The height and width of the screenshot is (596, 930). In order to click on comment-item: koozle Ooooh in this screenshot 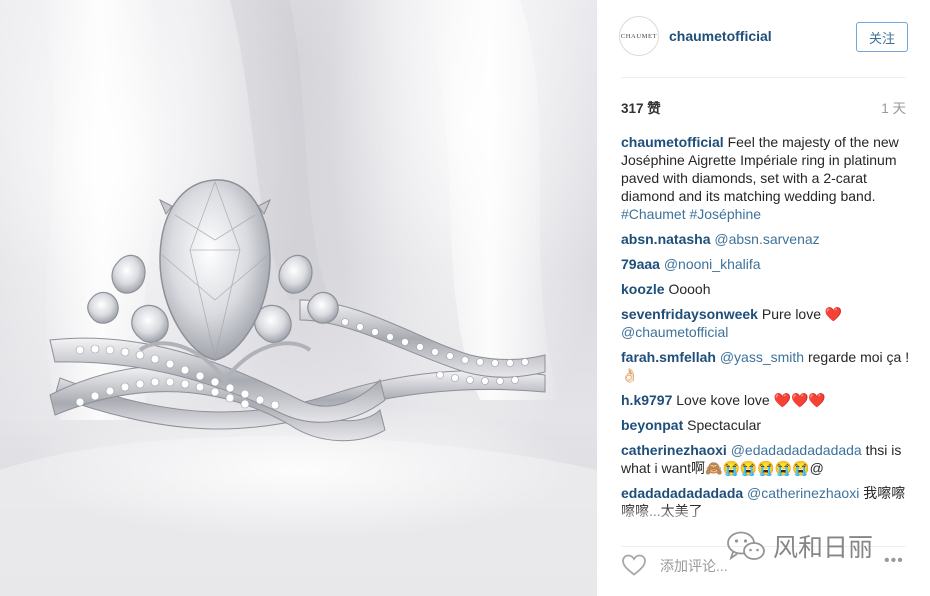, I will do `click(767, 289)`.